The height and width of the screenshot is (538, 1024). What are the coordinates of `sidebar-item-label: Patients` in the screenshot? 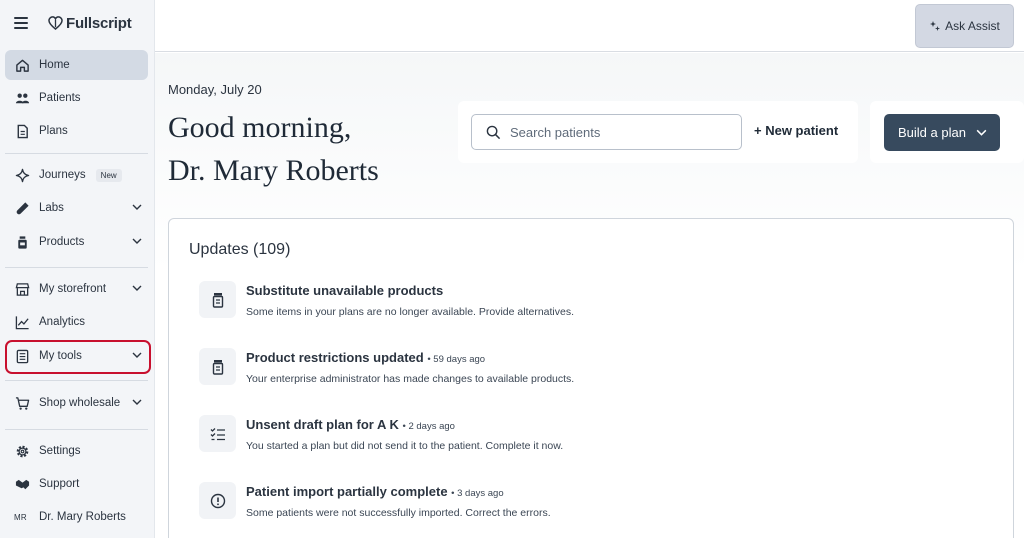 It's located at (60, 98).